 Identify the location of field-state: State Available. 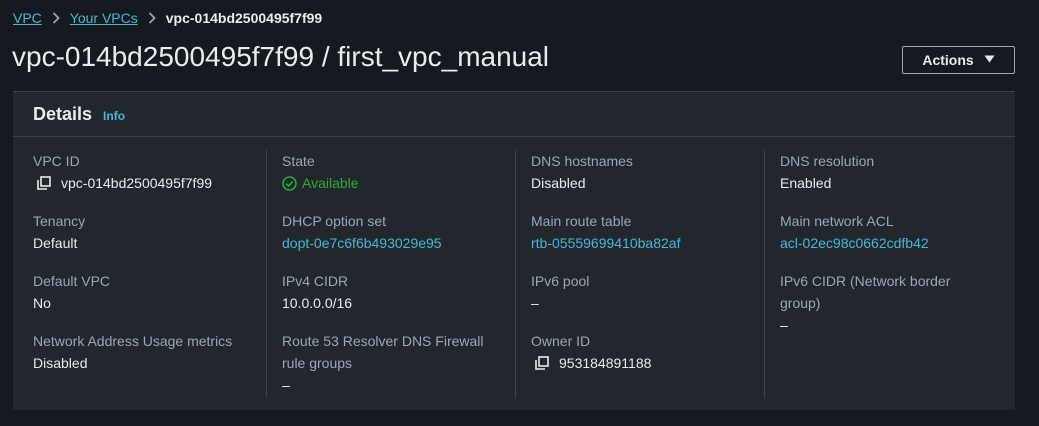
(396, 180).